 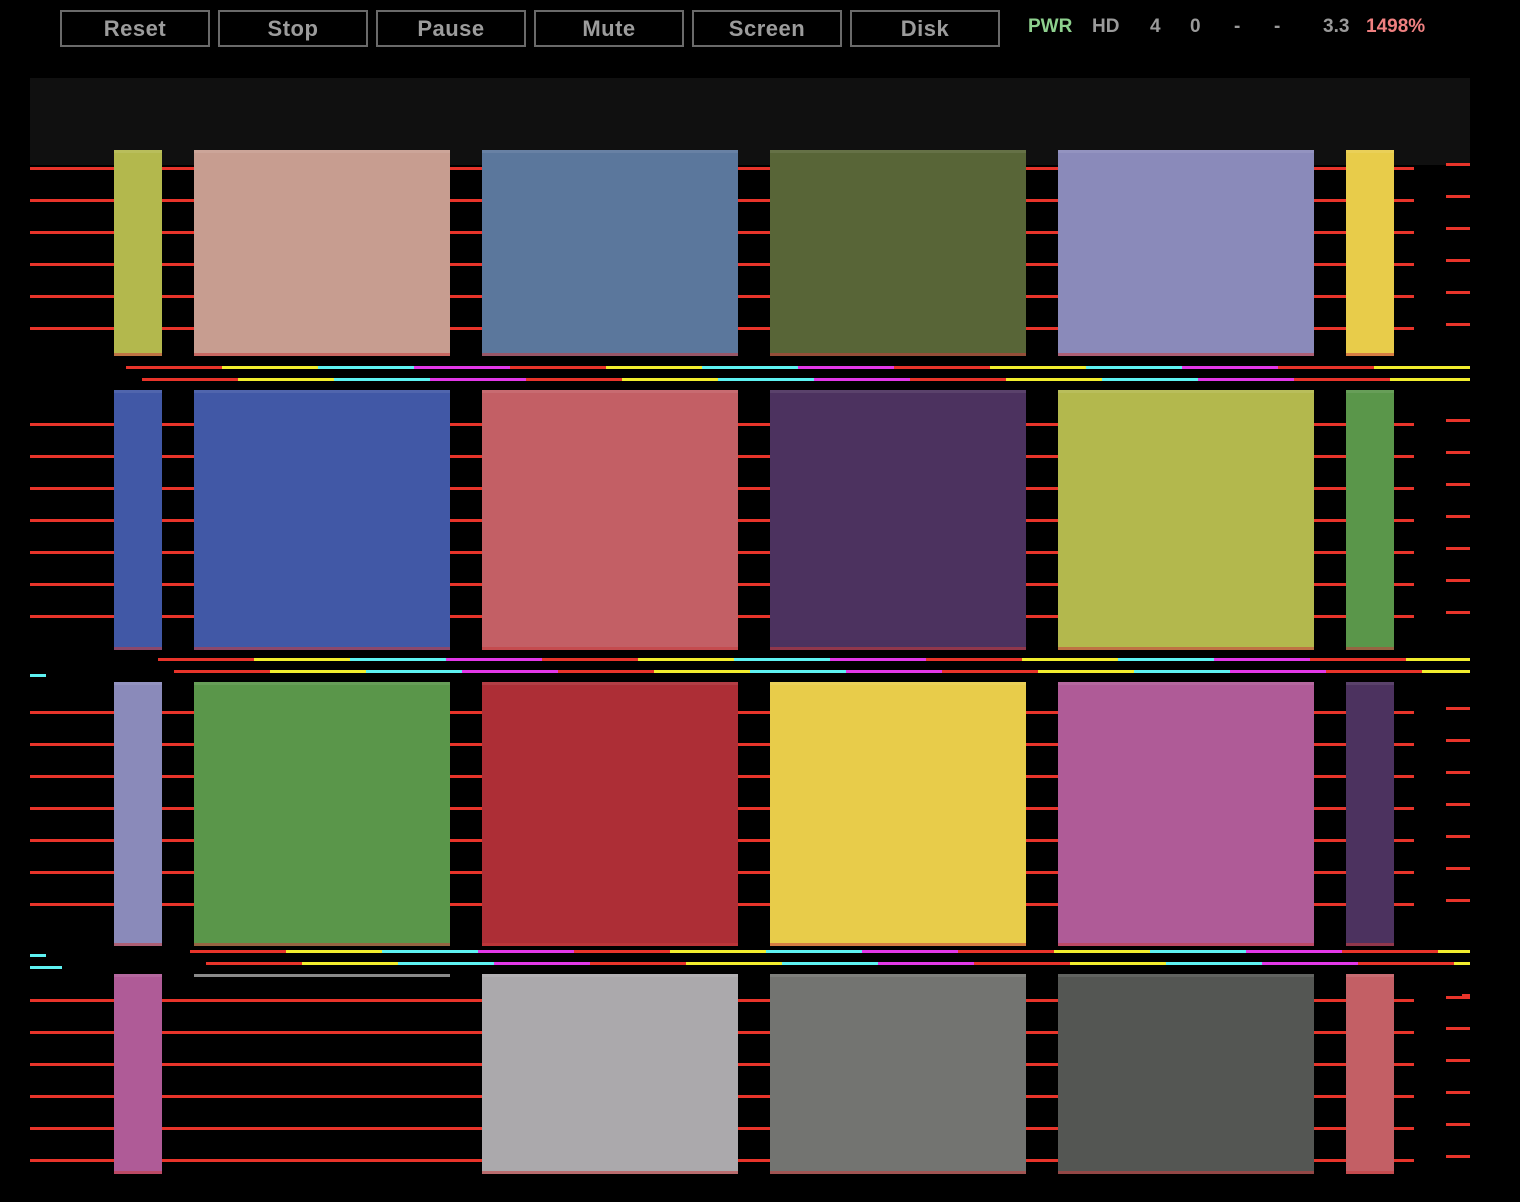 I want to click on status-value-4: -, so click(x=1277, y=26).